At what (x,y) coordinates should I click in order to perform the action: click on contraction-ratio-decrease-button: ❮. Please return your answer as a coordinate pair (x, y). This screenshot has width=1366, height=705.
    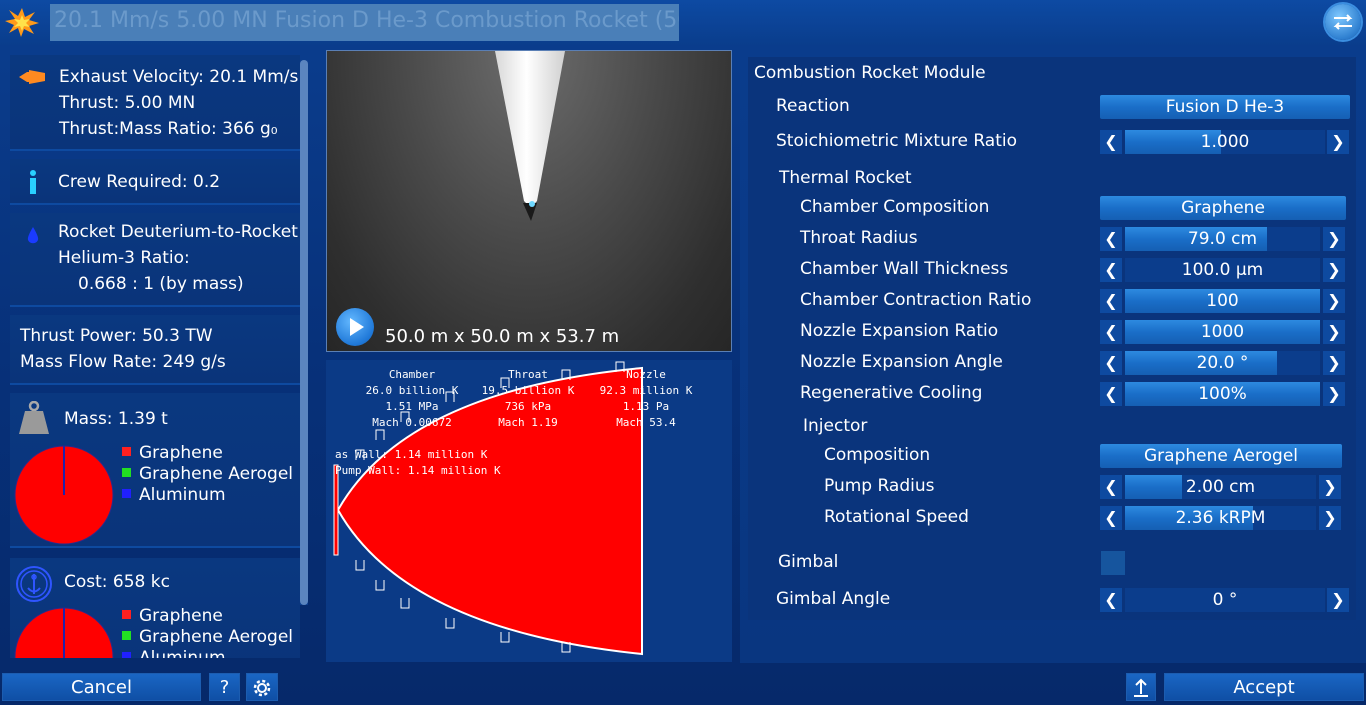
    Looking at the image, I should click on (1111, 301).